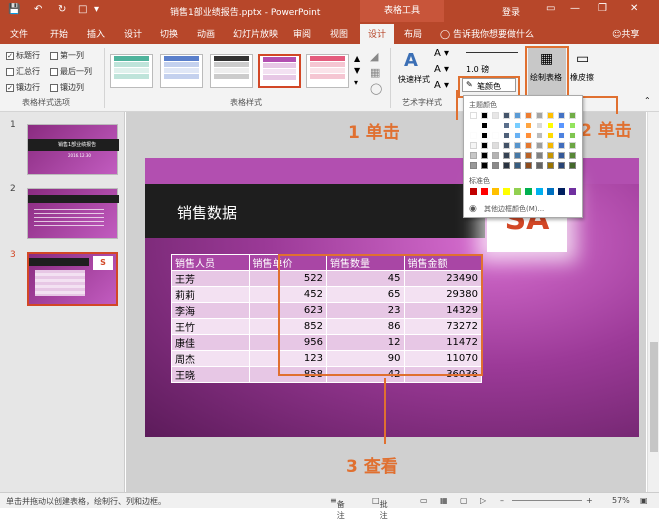  I want to click on table-cell: 王芳, so click(210, 278).